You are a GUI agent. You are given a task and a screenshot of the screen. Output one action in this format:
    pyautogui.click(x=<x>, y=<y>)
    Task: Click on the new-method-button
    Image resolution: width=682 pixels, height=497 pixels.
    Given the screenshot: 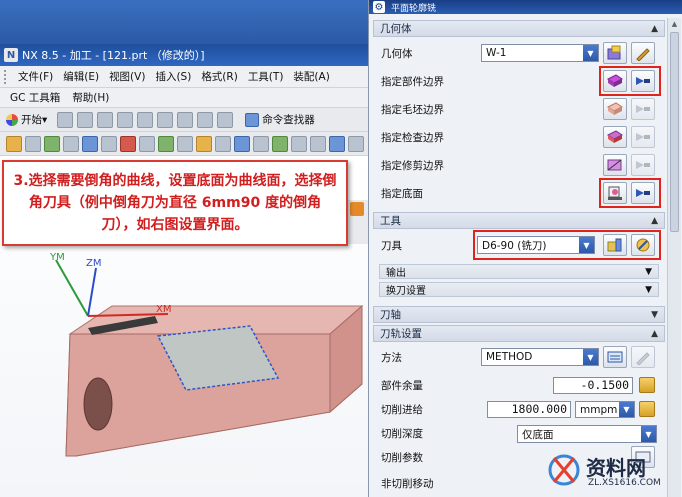 What is the action you would take?
    pyautogui.click(x=615, y=357)
    